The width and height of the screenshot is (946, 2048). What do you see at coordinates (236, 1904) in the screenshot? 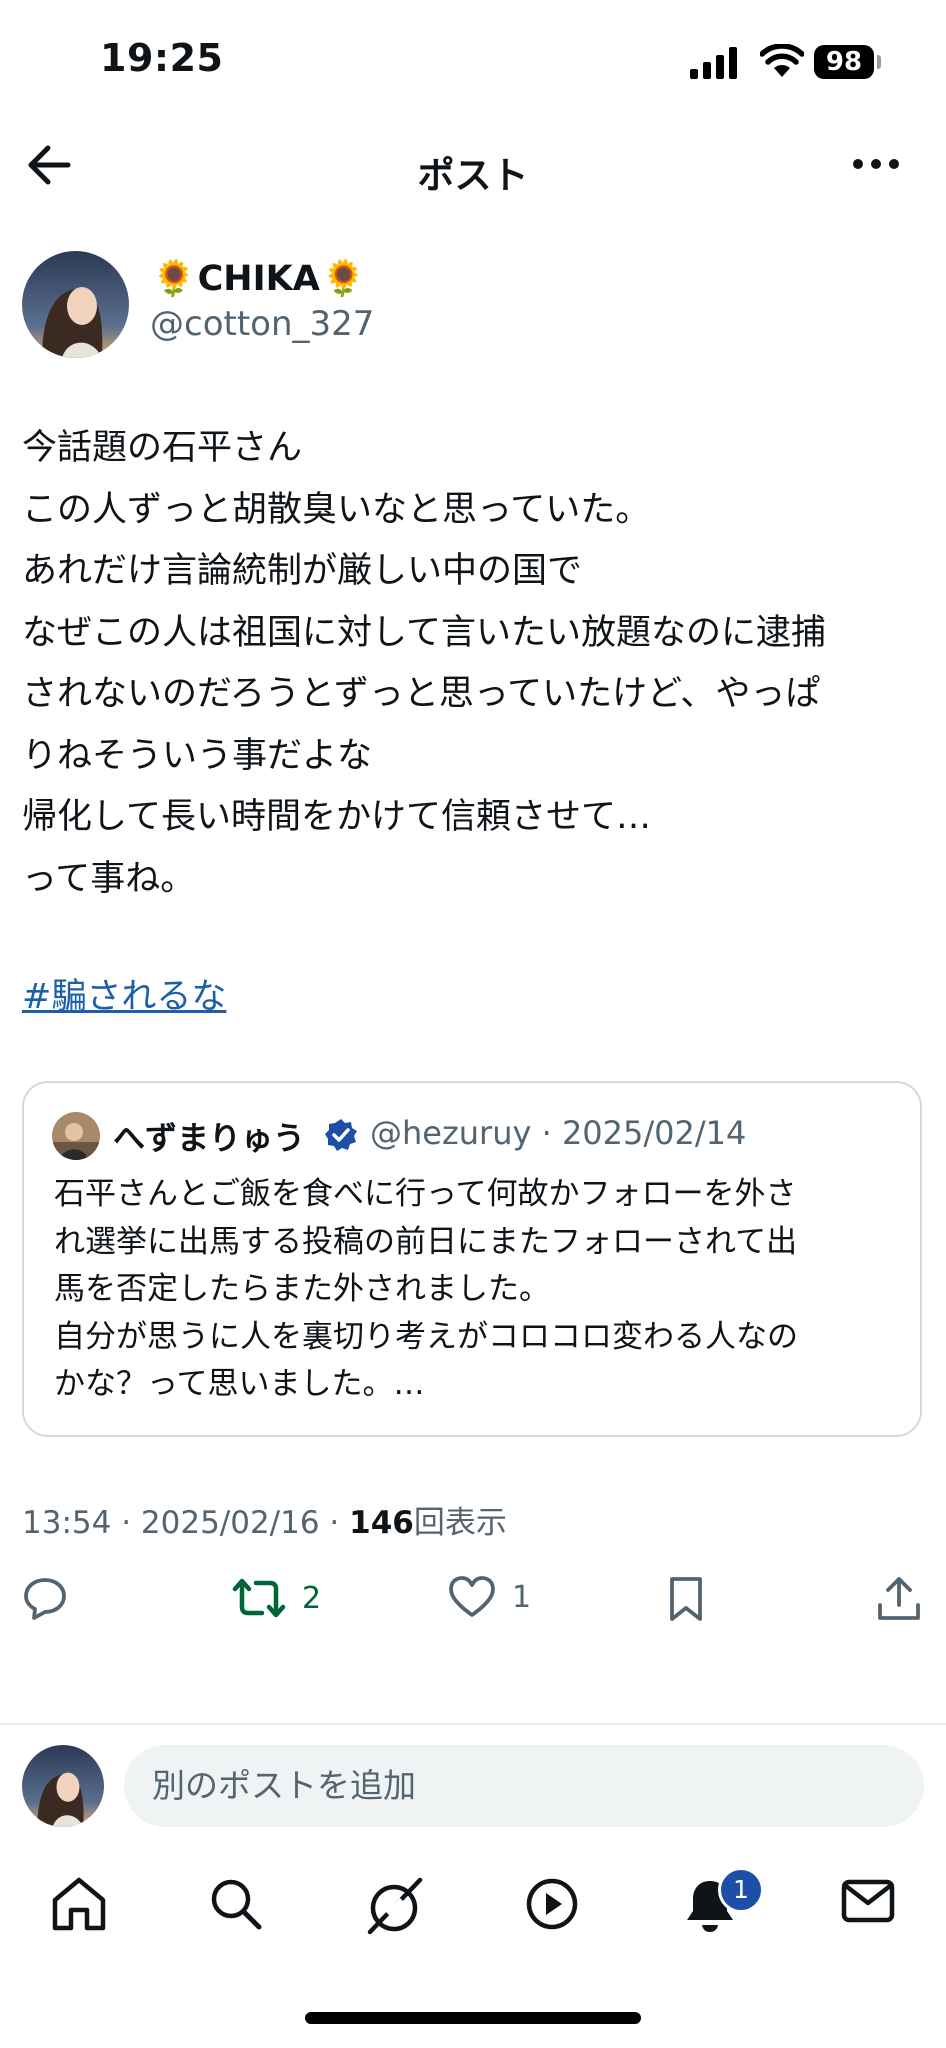
I see `search-icon` at bounding box center [236, 1904].